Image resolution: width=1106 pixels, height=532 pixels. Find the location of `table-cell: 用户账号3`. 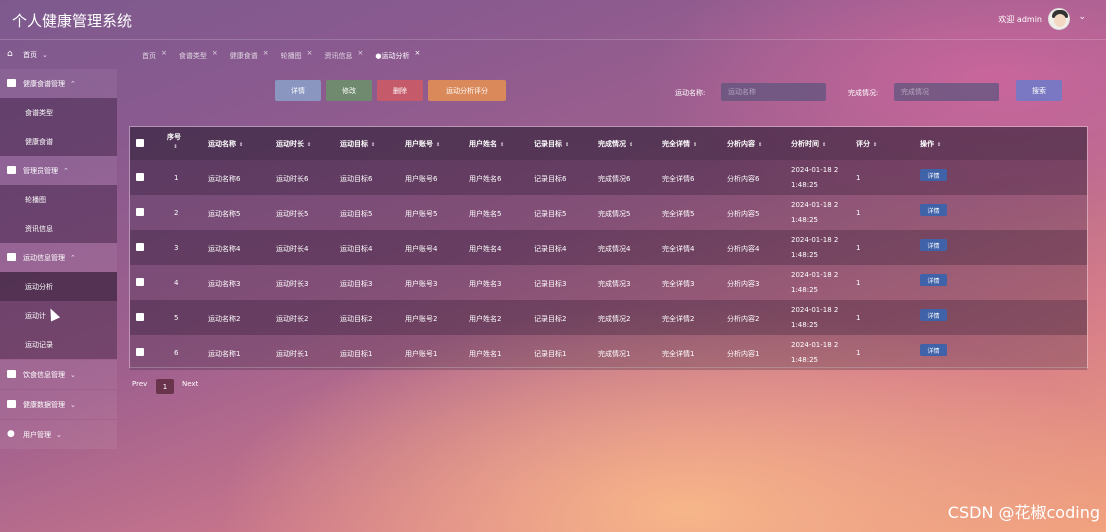

table-cell: 用户账号3 is located at coordinates (421, 284).